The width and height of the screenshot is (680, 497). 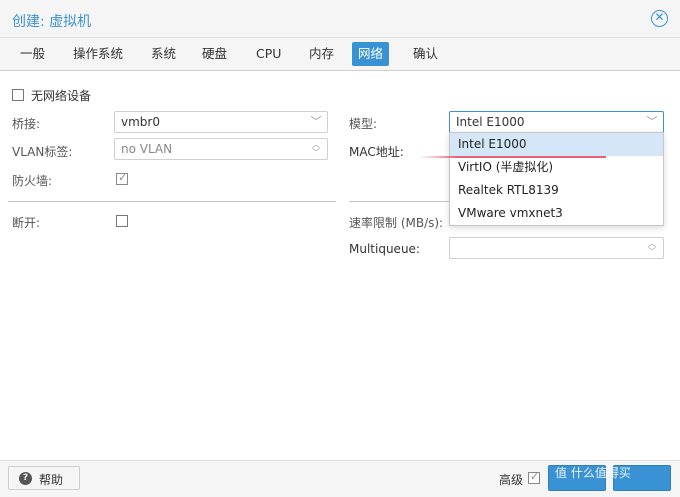 I want to click on no-network-label: 无网络设备, so click(x=61, y=96).